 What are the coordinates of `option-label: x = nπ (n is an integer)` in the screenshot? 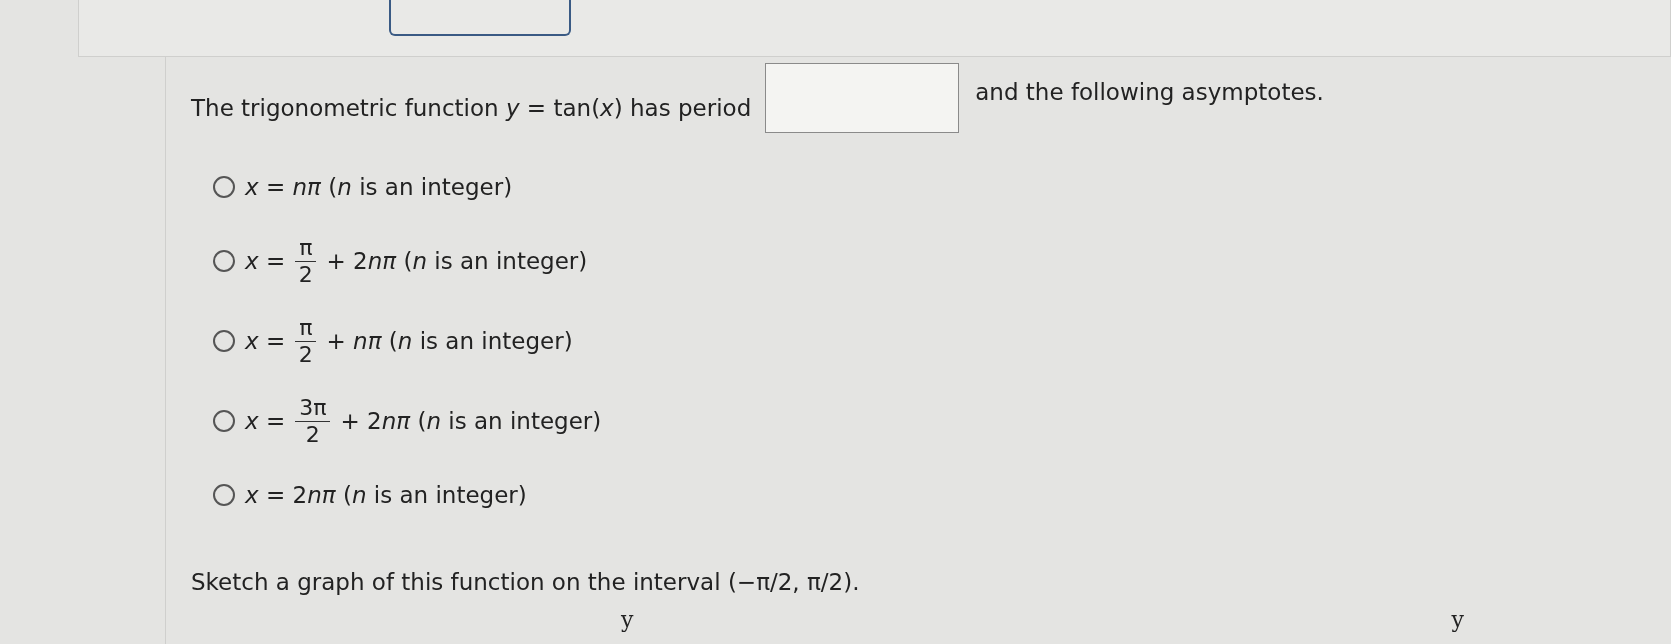 It's located at (379, 187).